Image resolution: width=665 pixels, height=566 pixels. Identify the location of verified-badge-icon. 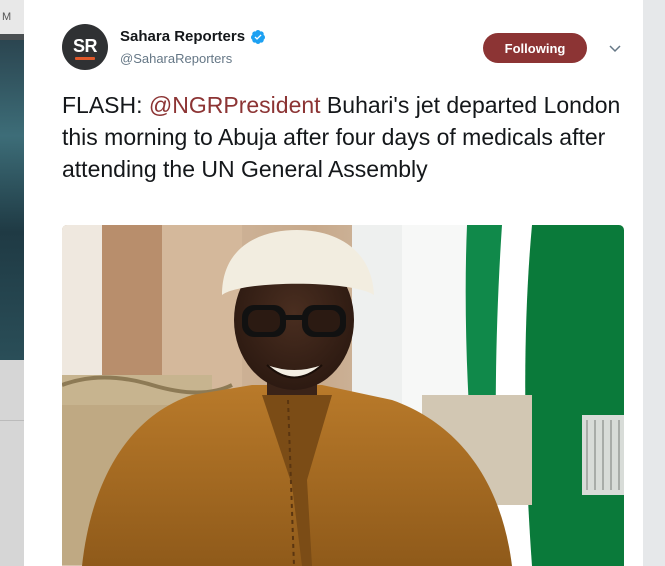
(258, 36).